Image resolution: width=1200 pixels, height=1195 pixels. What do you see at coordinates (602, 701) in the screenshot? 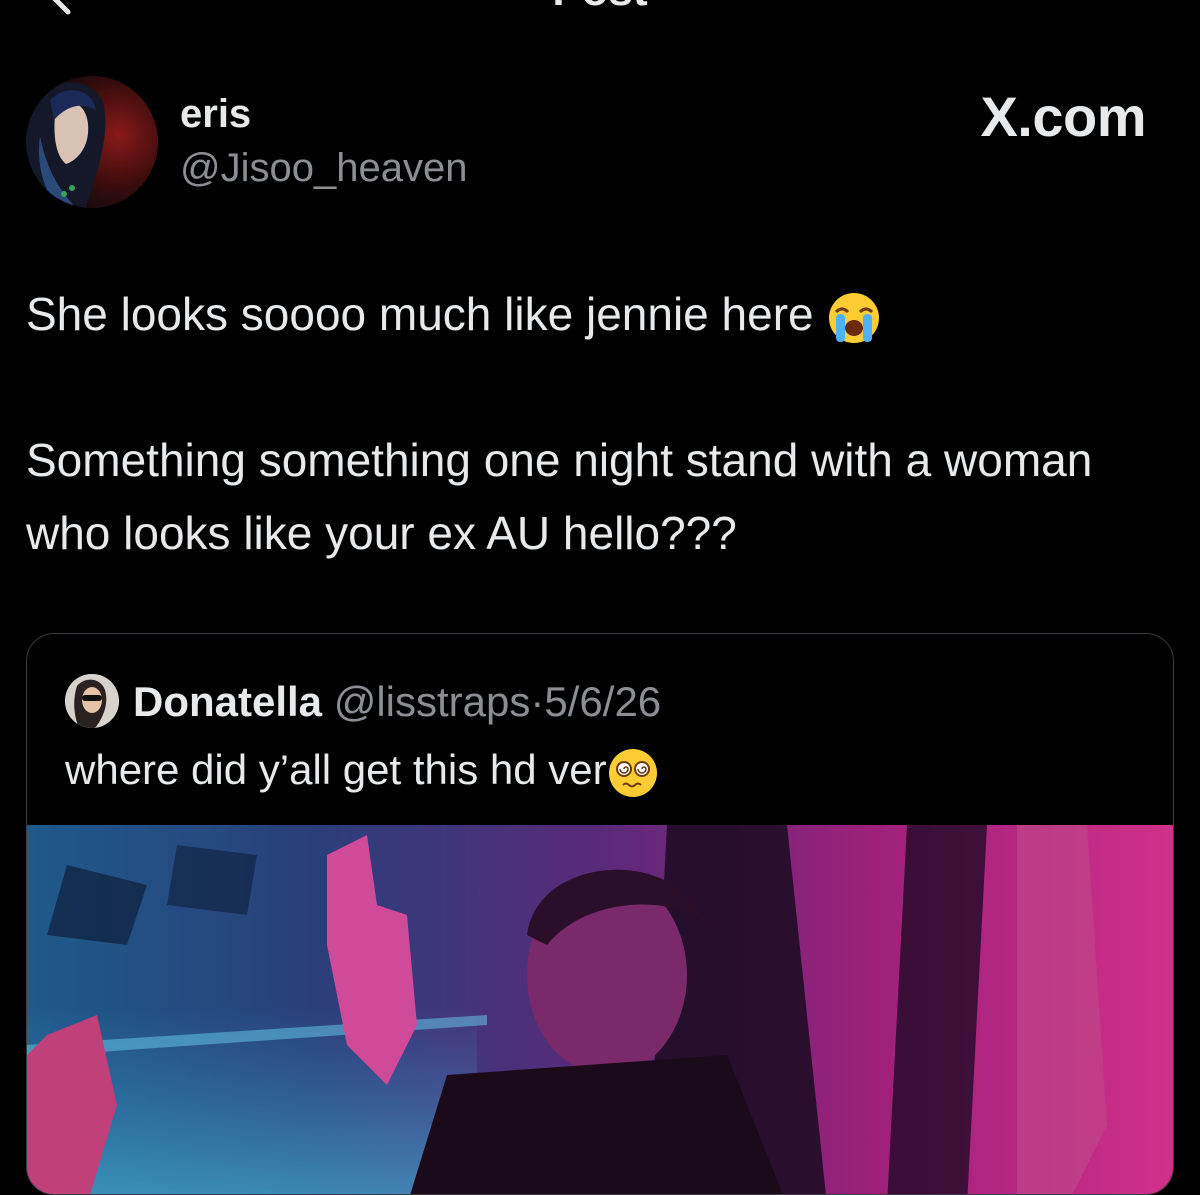
I see `quoted-post-date: 5/6/26` at bounding box center [602, 701].